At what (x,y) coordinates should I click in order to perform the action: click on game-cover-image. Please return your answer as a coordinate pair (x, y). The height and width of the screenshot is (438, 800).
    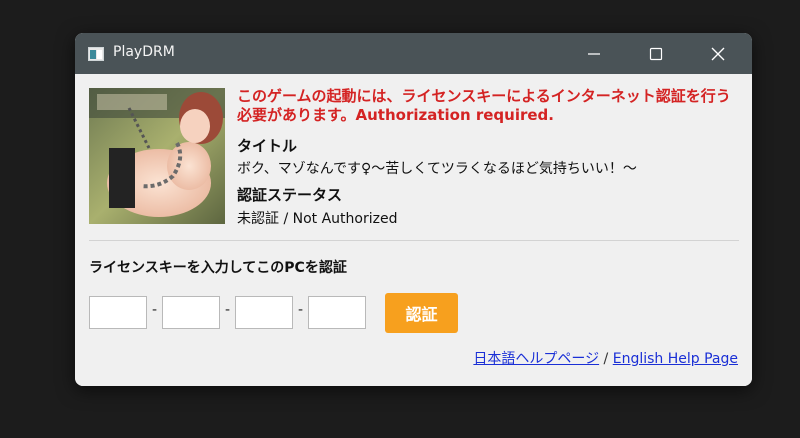
    Looking at the image, I should click on (157, 156).